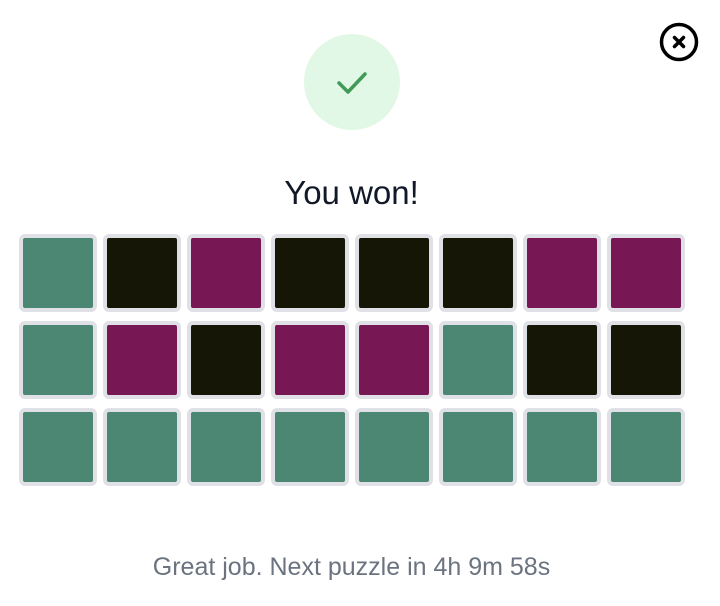 This screenshot has height=606, width=720. I want to click on close-icon, so click(679, 42).